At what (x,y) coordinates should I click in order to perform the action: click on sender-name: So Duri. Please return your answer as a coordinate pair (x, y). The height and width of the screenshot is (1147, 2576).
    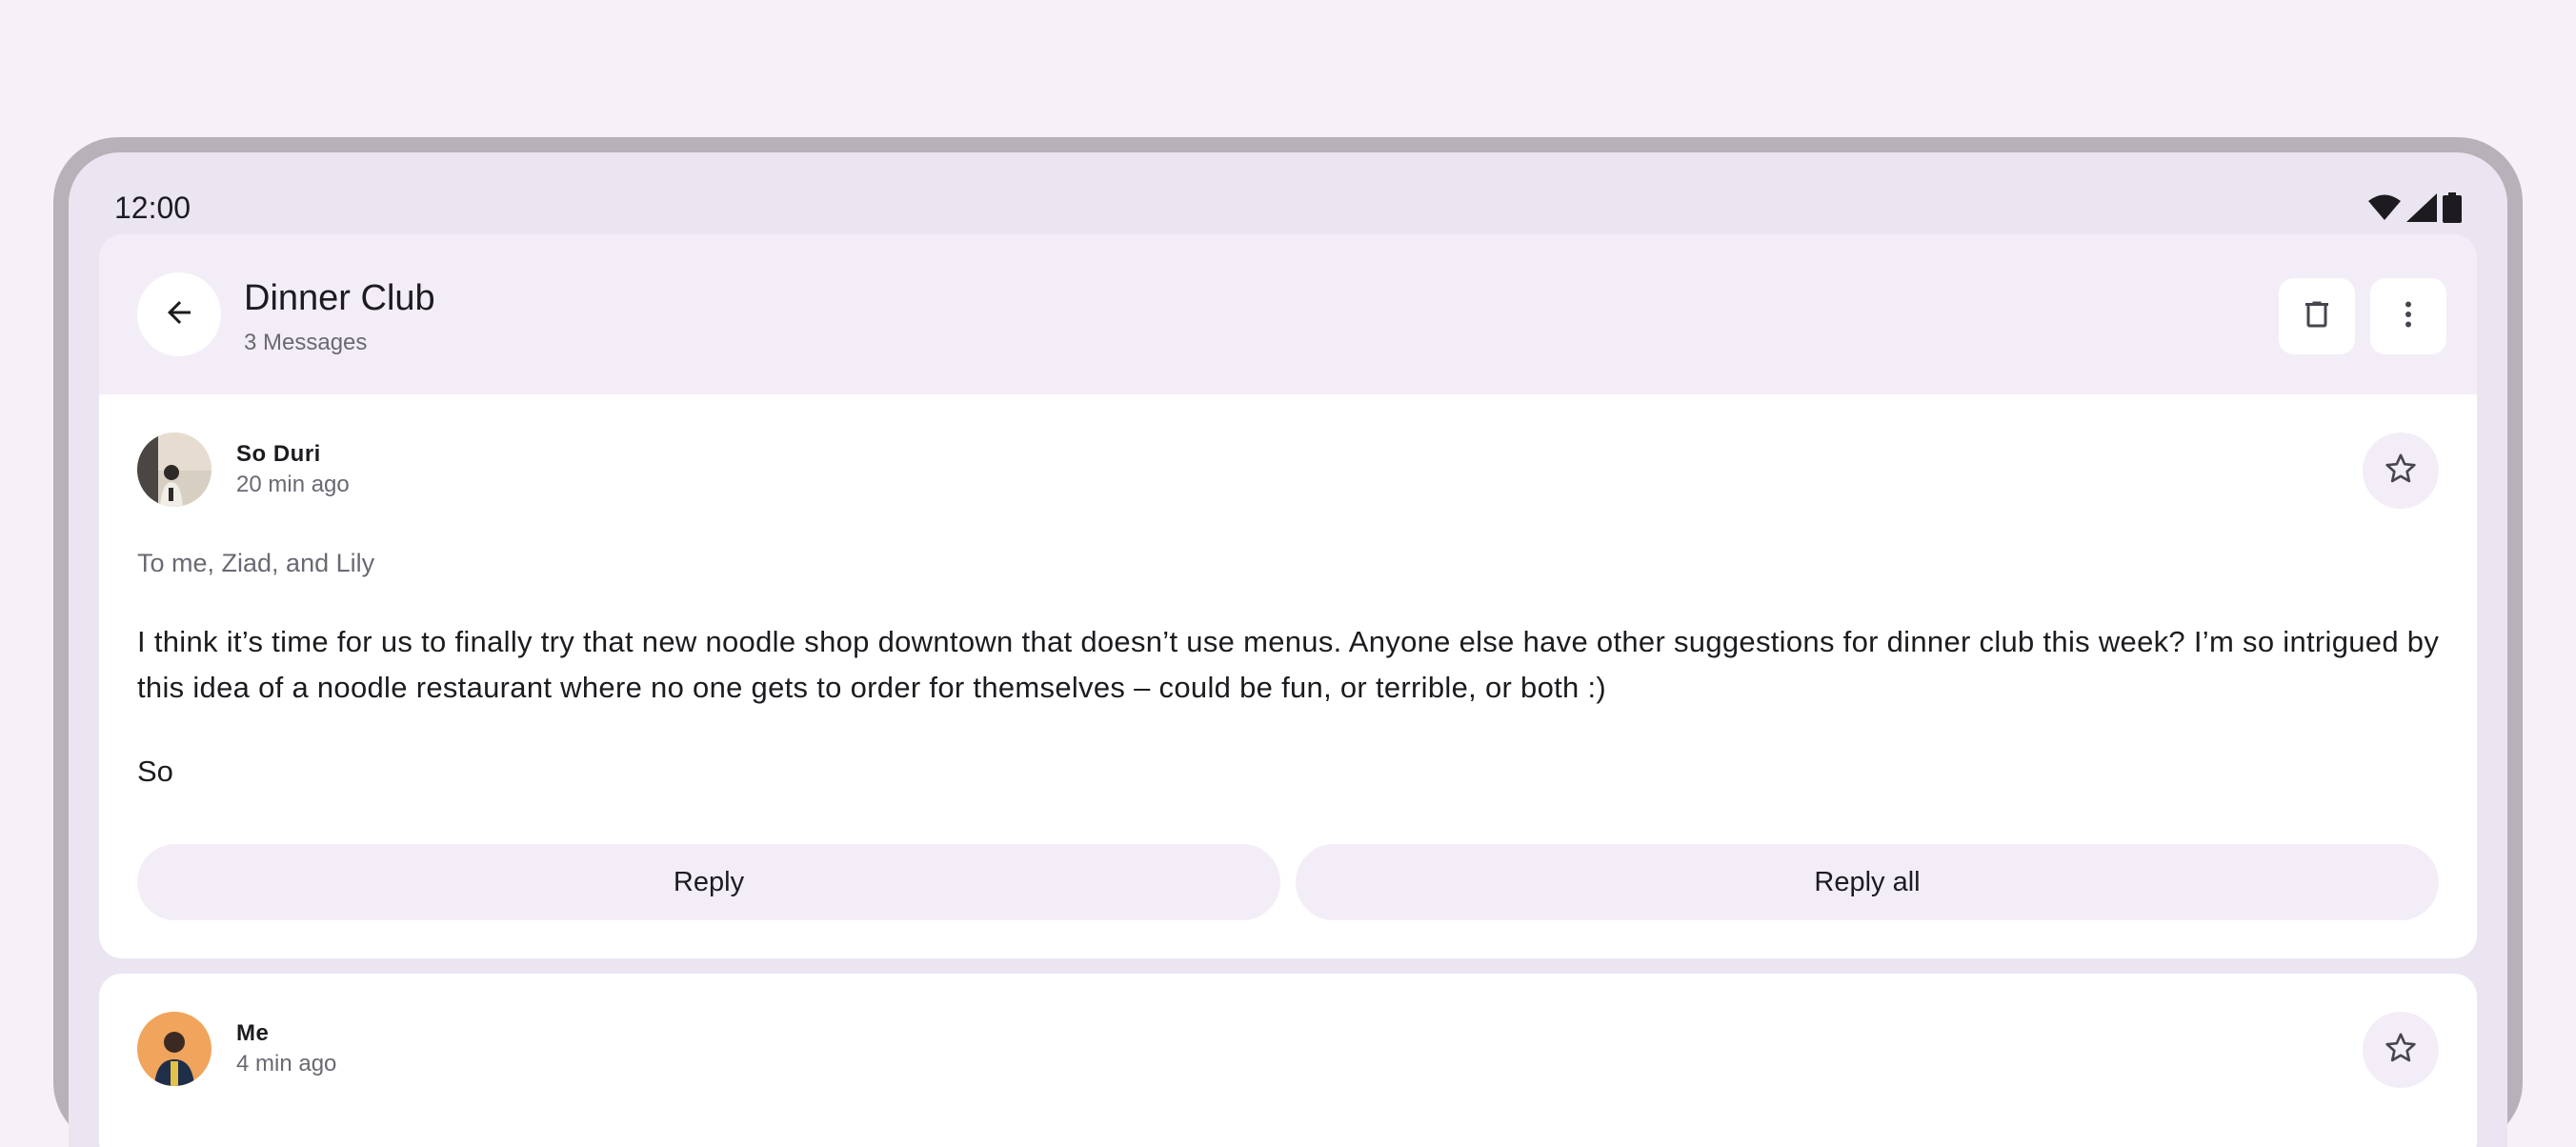
    Looking at the image, I should click on (279, 454).